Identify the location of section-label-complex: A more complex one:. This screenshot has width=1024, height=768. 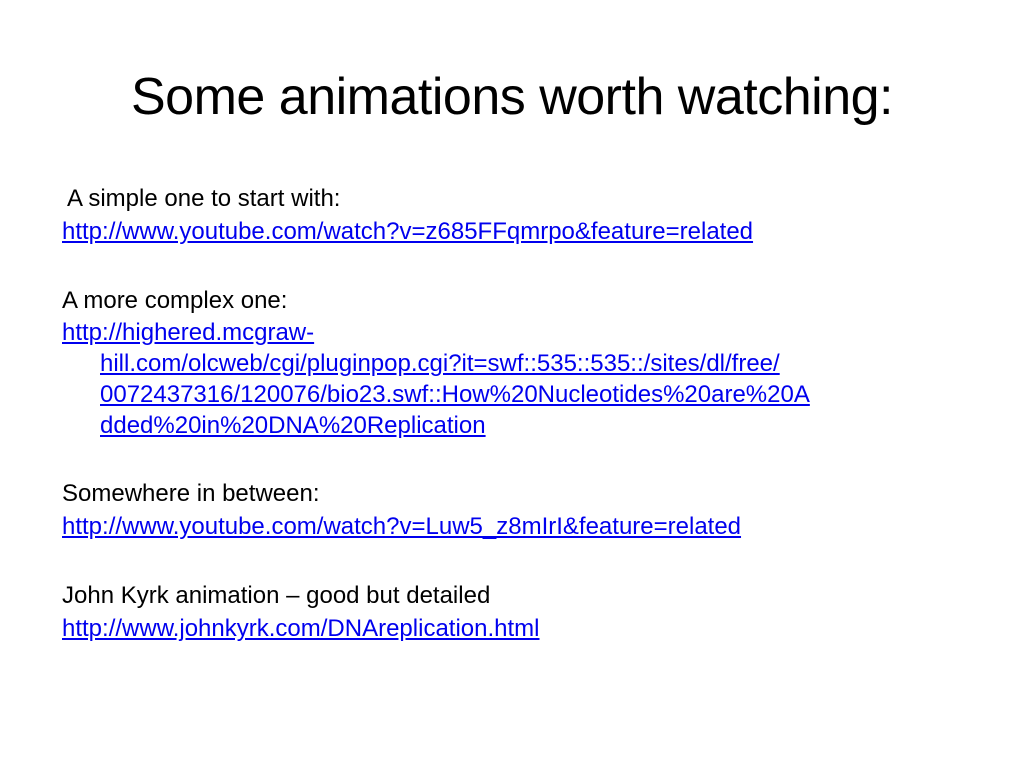
(175, 300).